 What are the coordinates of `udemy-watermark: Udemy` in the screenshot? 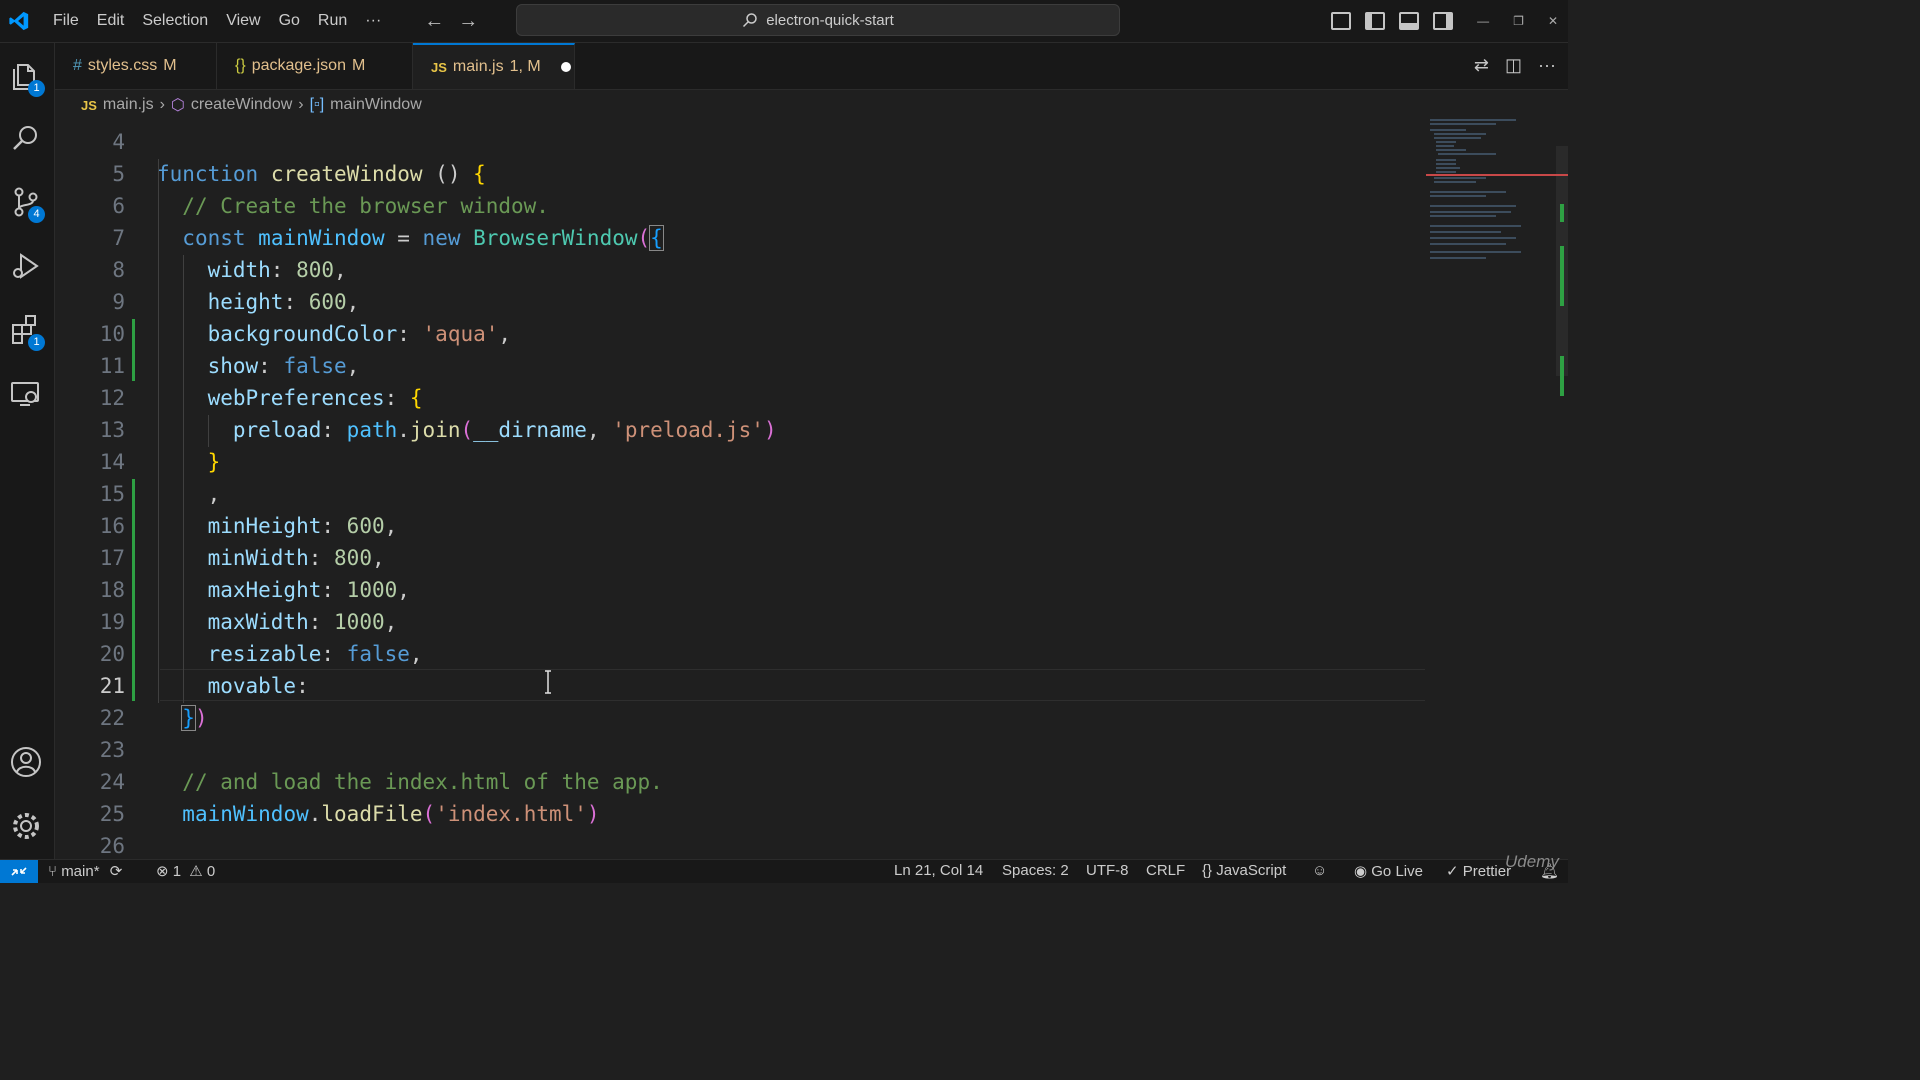 It's located at (1532, 861).